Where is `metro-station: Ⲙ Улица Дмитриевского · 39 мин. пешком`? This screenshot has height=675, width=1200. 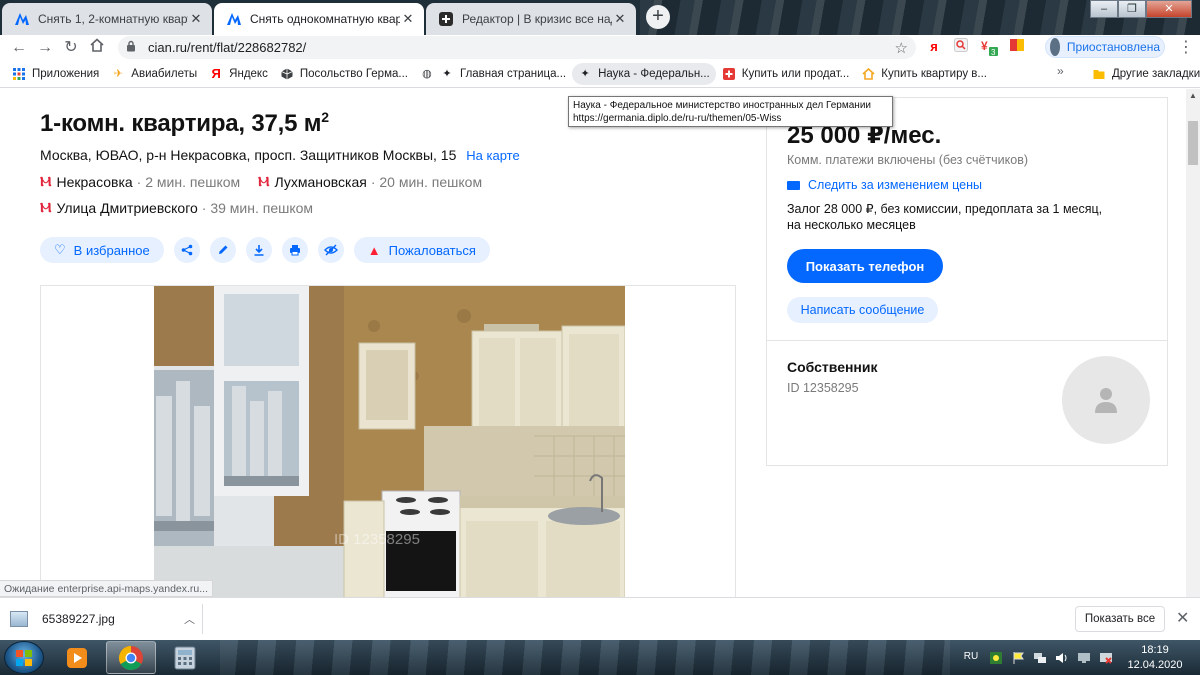 metro-station: Ⲙ Улица Дмитриевского · 39 мин. пешком is located at coordinates (176, 207).